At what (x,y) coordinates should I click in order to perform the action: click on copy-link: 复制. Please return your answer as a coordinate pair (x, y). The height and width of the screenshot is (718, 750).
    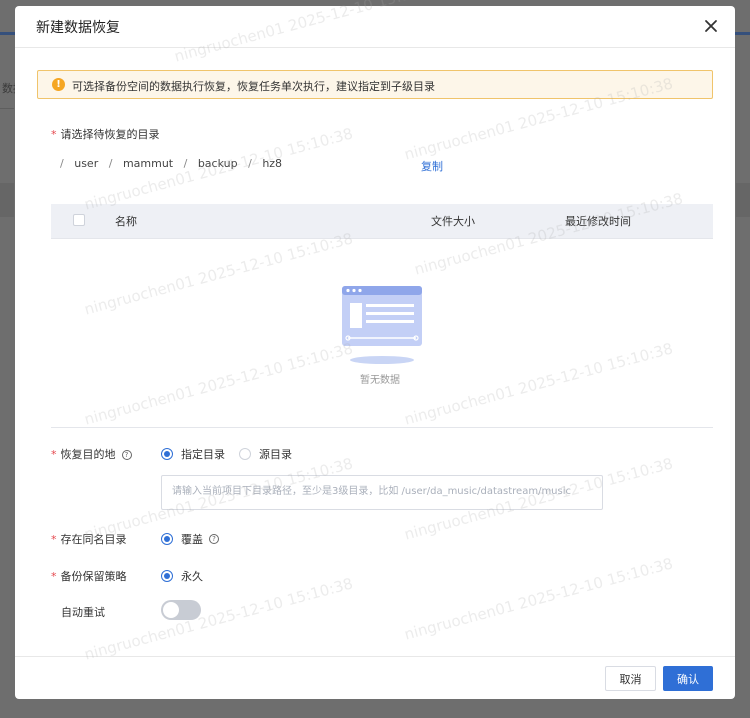
    Looking at the image, I should click on (432, 166).